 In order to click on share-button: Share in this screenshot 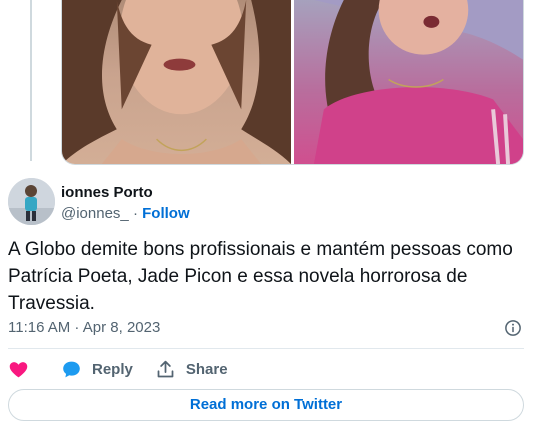, I will do `click(191, 369)`.